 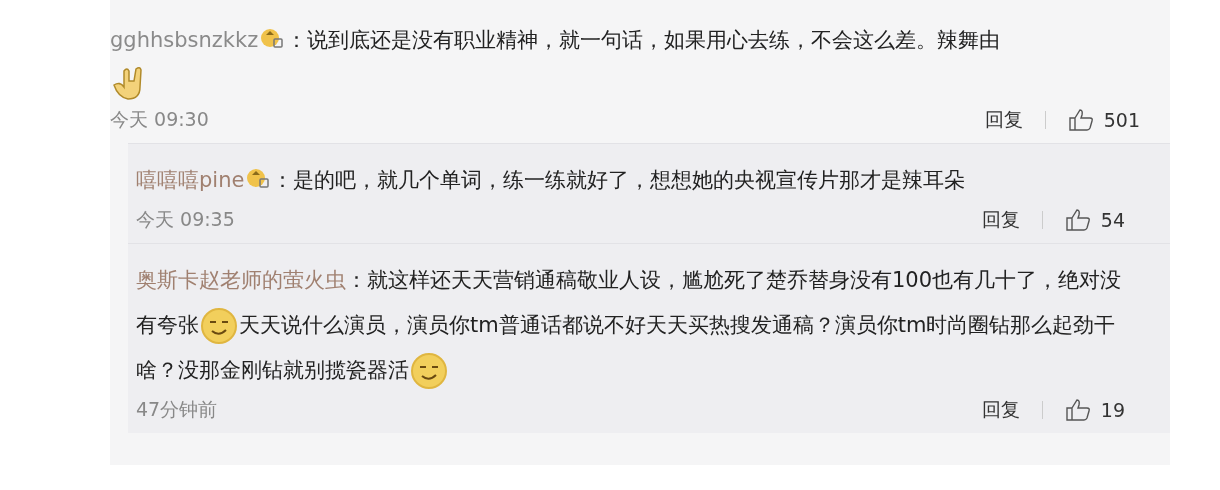 I want to click on comment-time: 今天 09:35, so click(x=185, y=219).